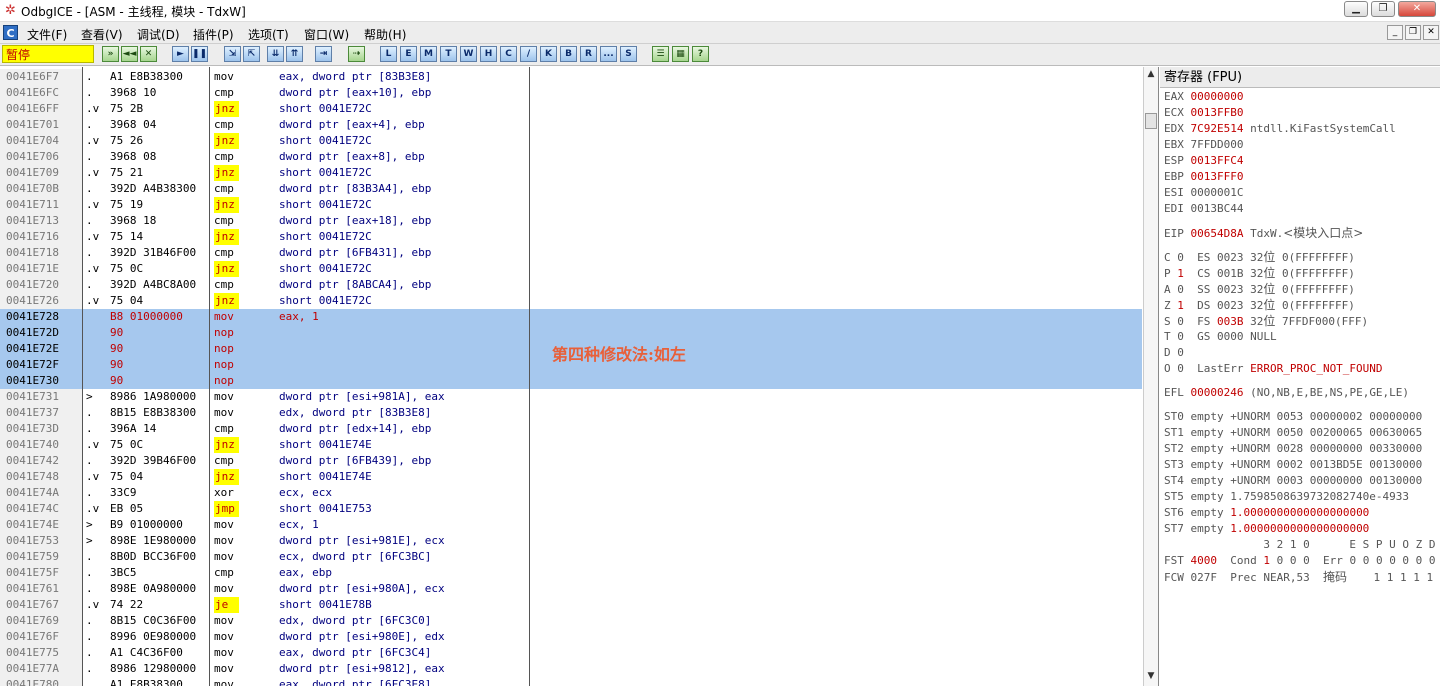  I want to click on cpu-window-icon: C, so click(10, 32).